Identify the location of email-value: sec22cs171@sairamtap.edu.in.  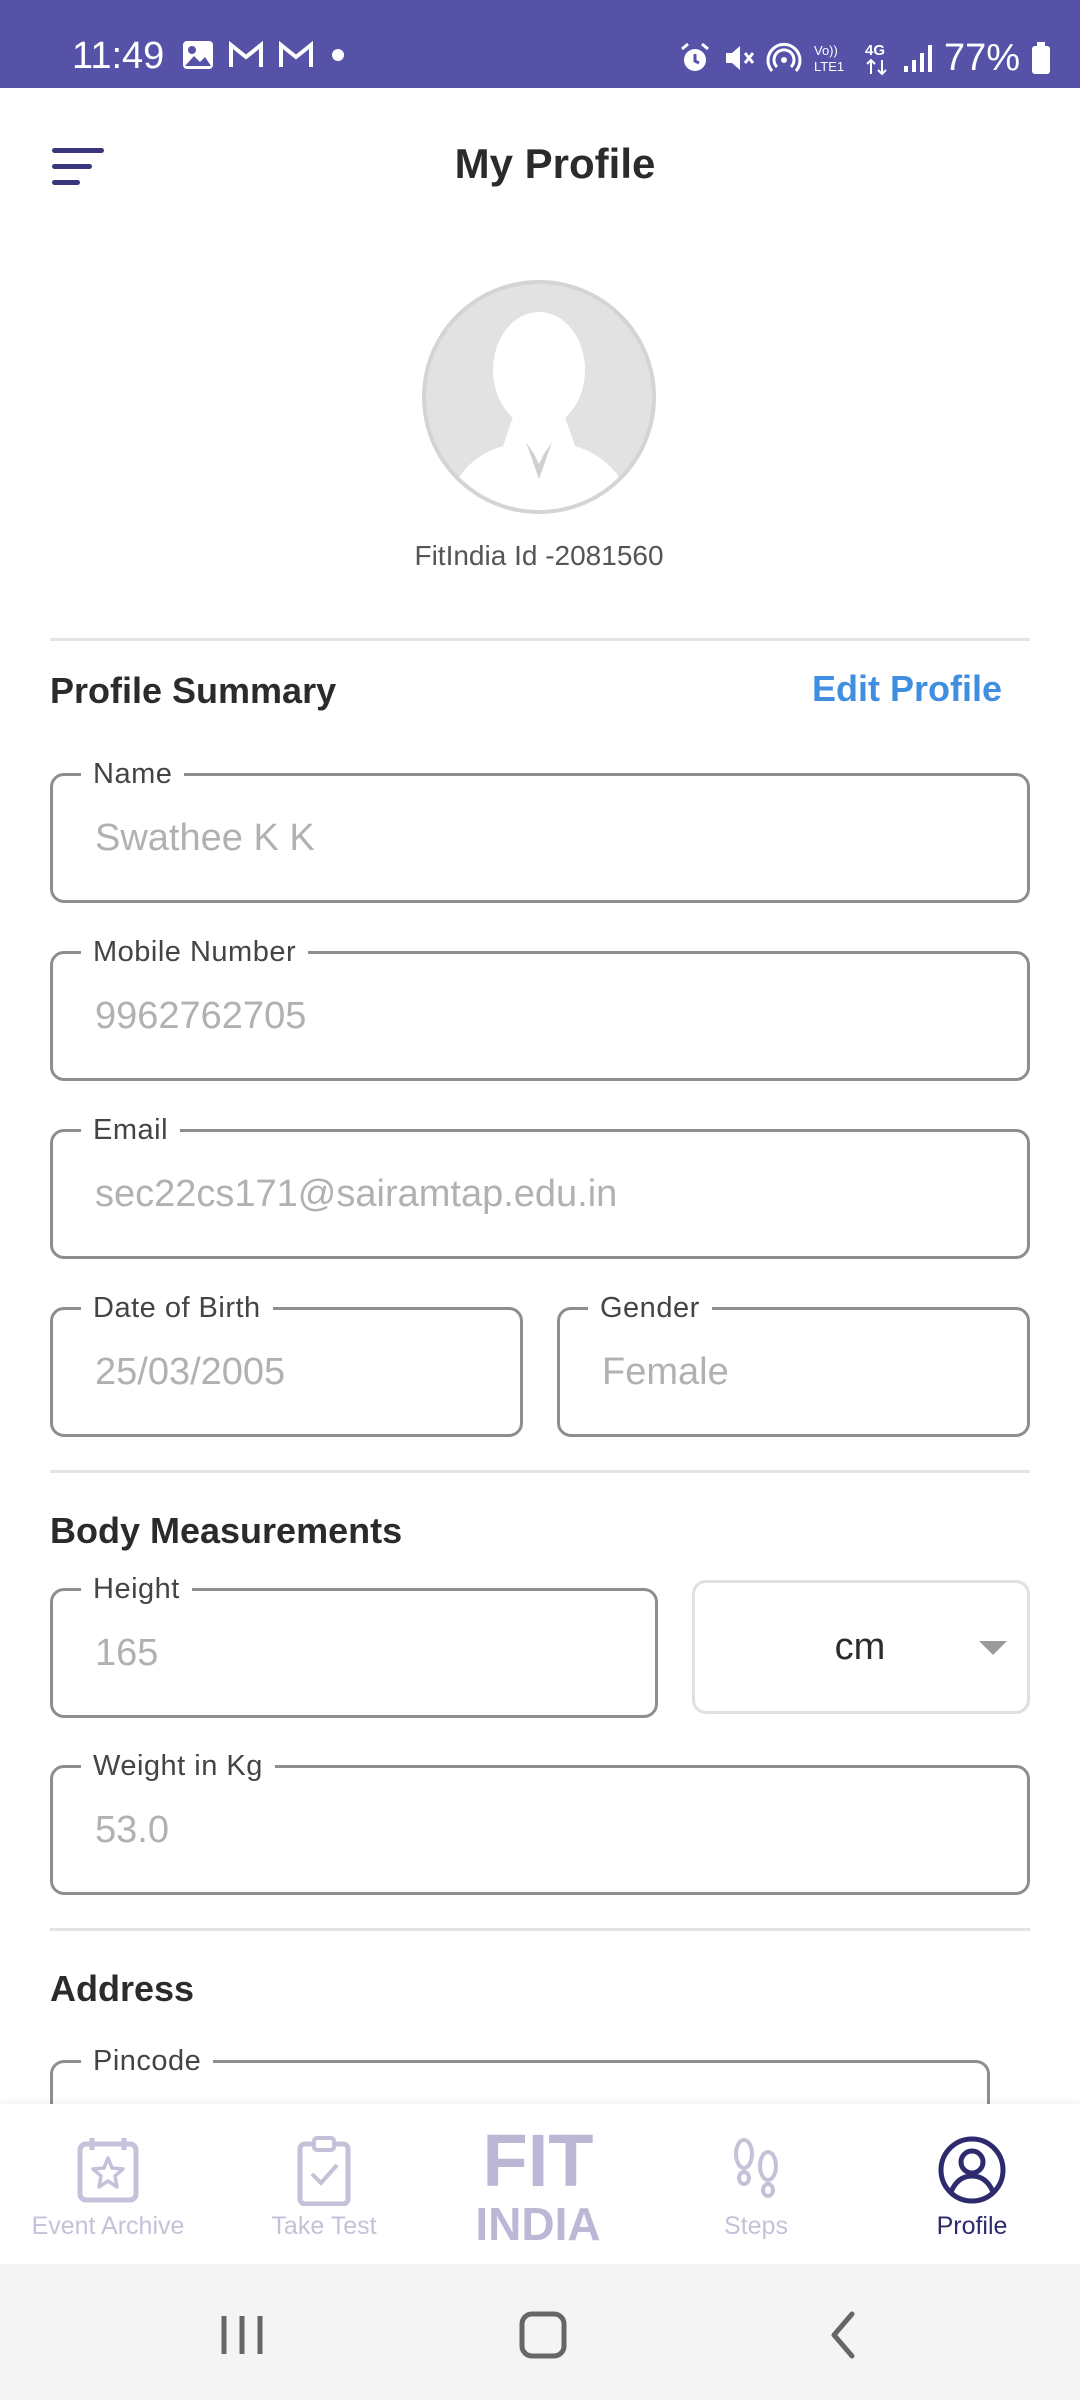
(356, 1193).